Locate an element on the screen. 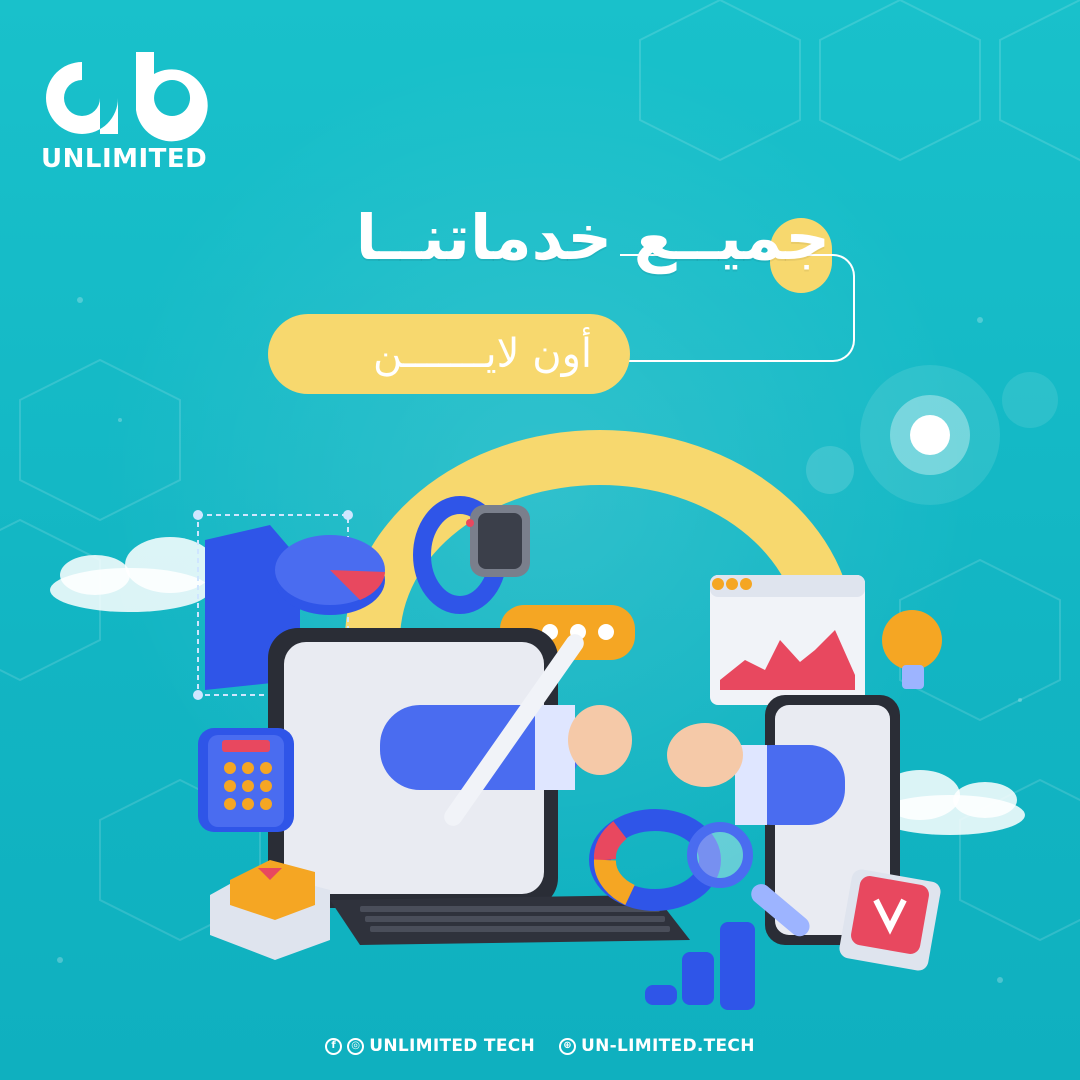 This screenshot has width=1080, height=1080. brand-logo: UNLIMITED is located at coordinates (131, 117).